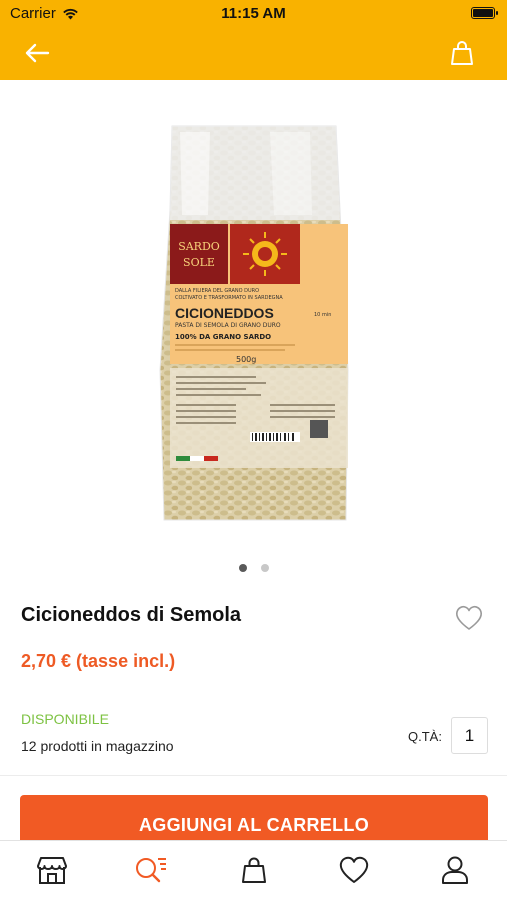 The image size is (507, 900). I want to click on quantity-input: 1, so click(469, 735).